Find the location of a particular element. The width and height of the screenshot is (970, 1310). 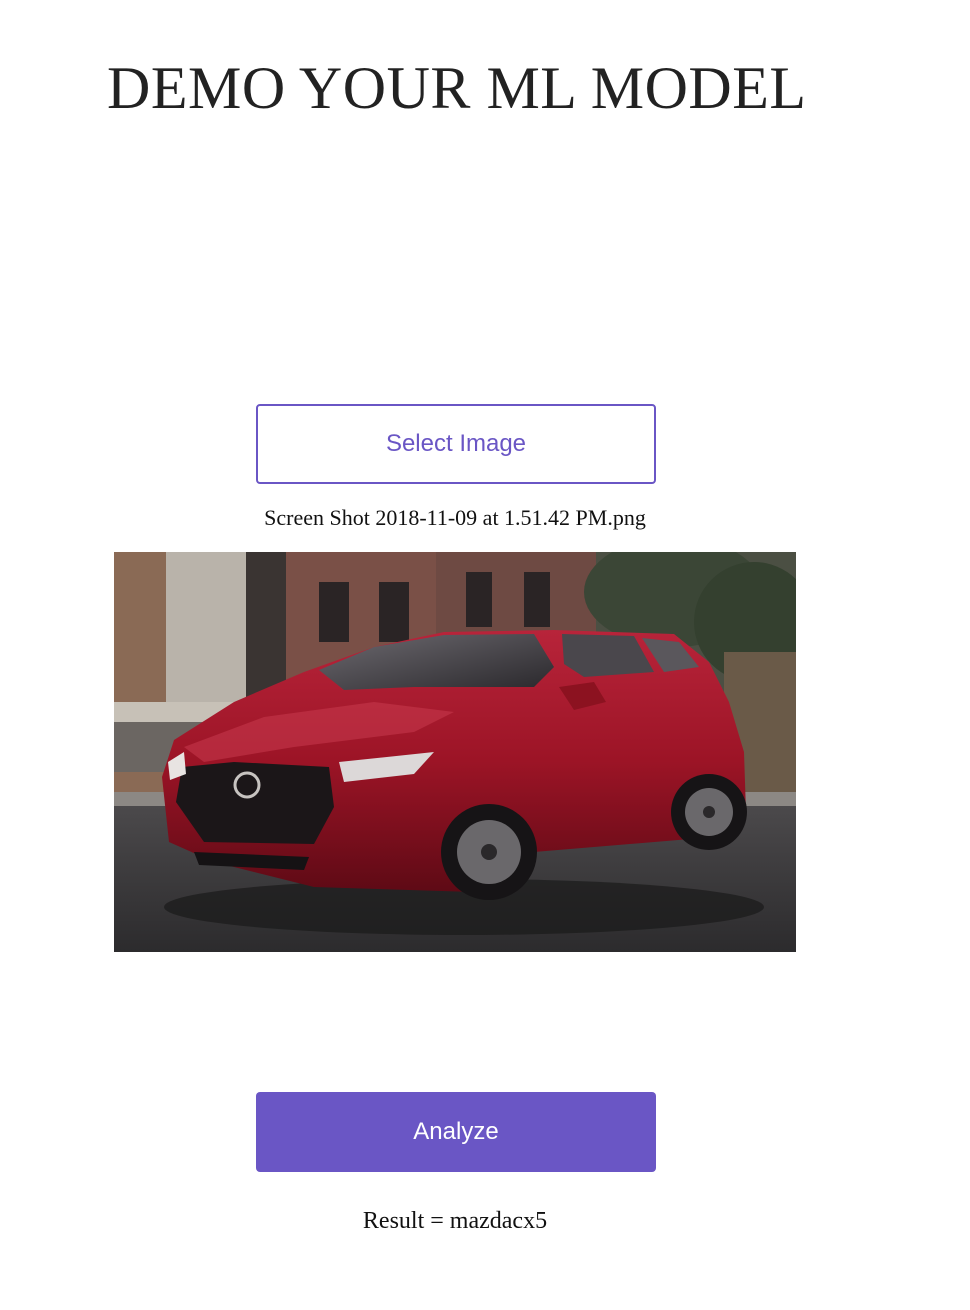

page-title: DEMO YOUR ML MODEL is located at coordinates (457, 88).